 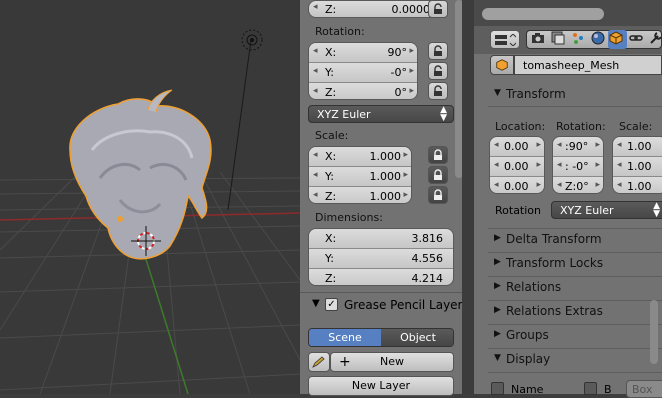 I want to click on camera-icon, so click(x=538, y=38).